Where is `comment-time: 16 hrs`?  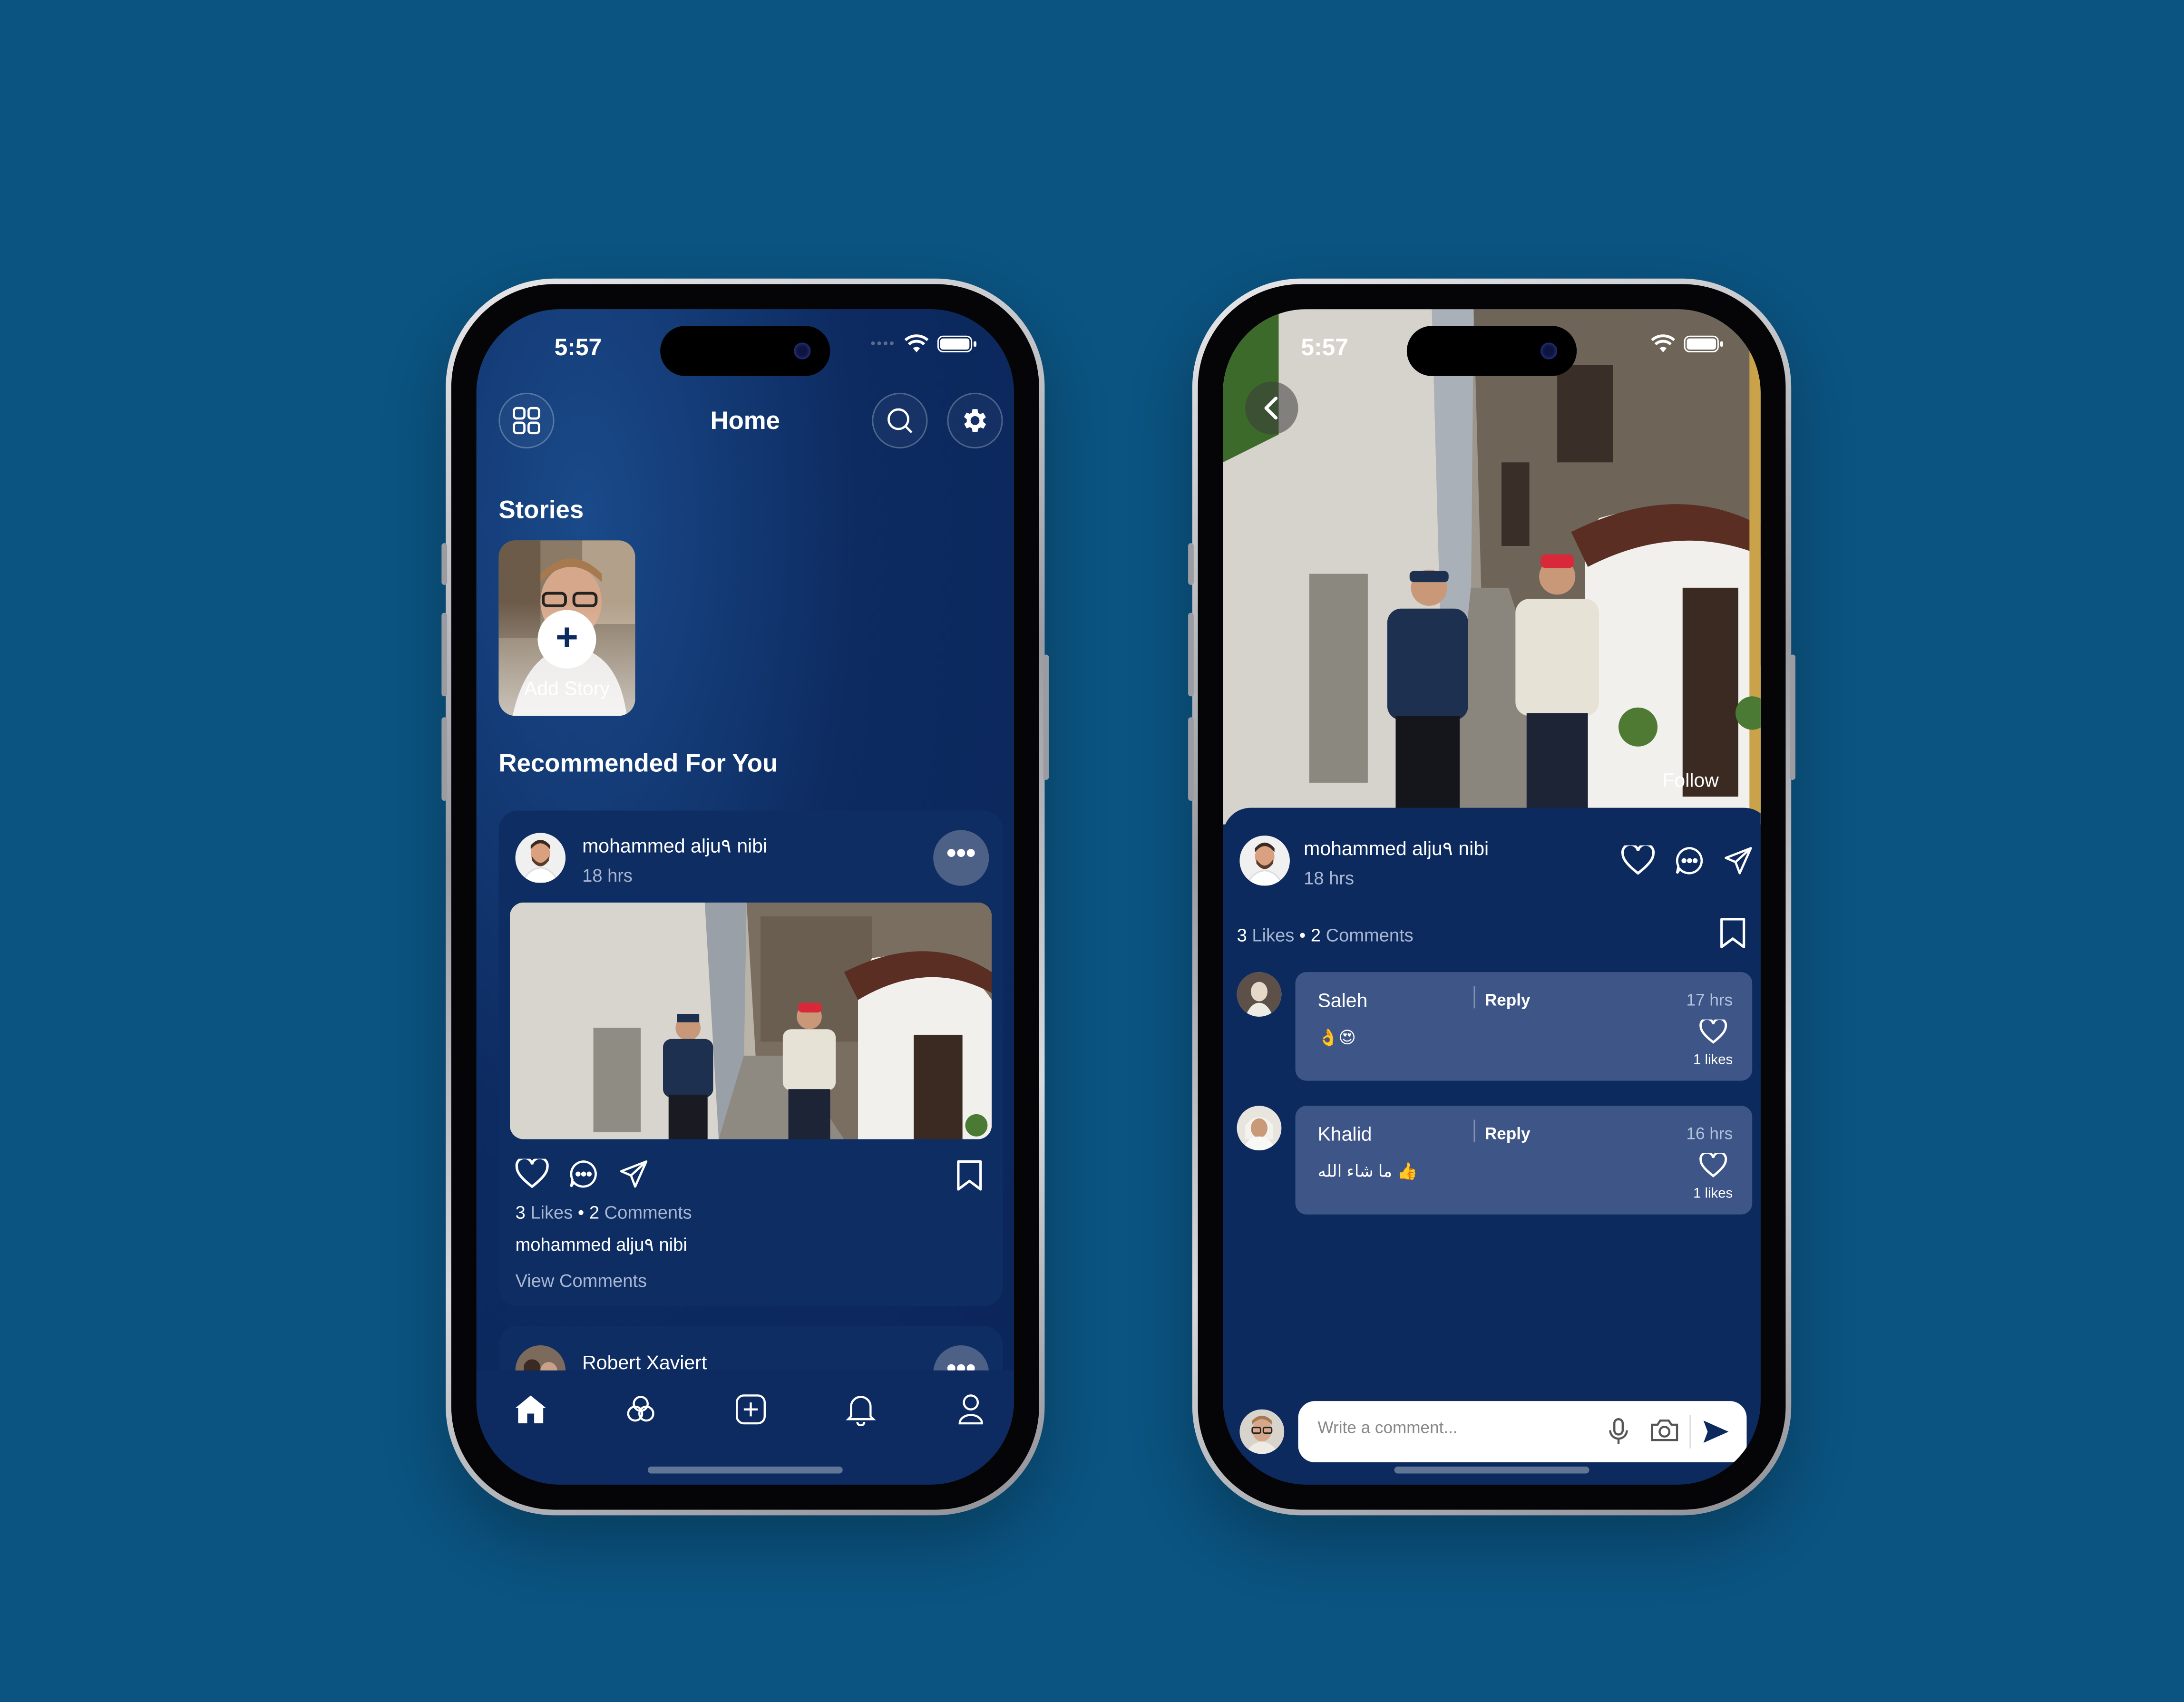 comment-time: 16 hrs is located at coordinates (1709, 1134).